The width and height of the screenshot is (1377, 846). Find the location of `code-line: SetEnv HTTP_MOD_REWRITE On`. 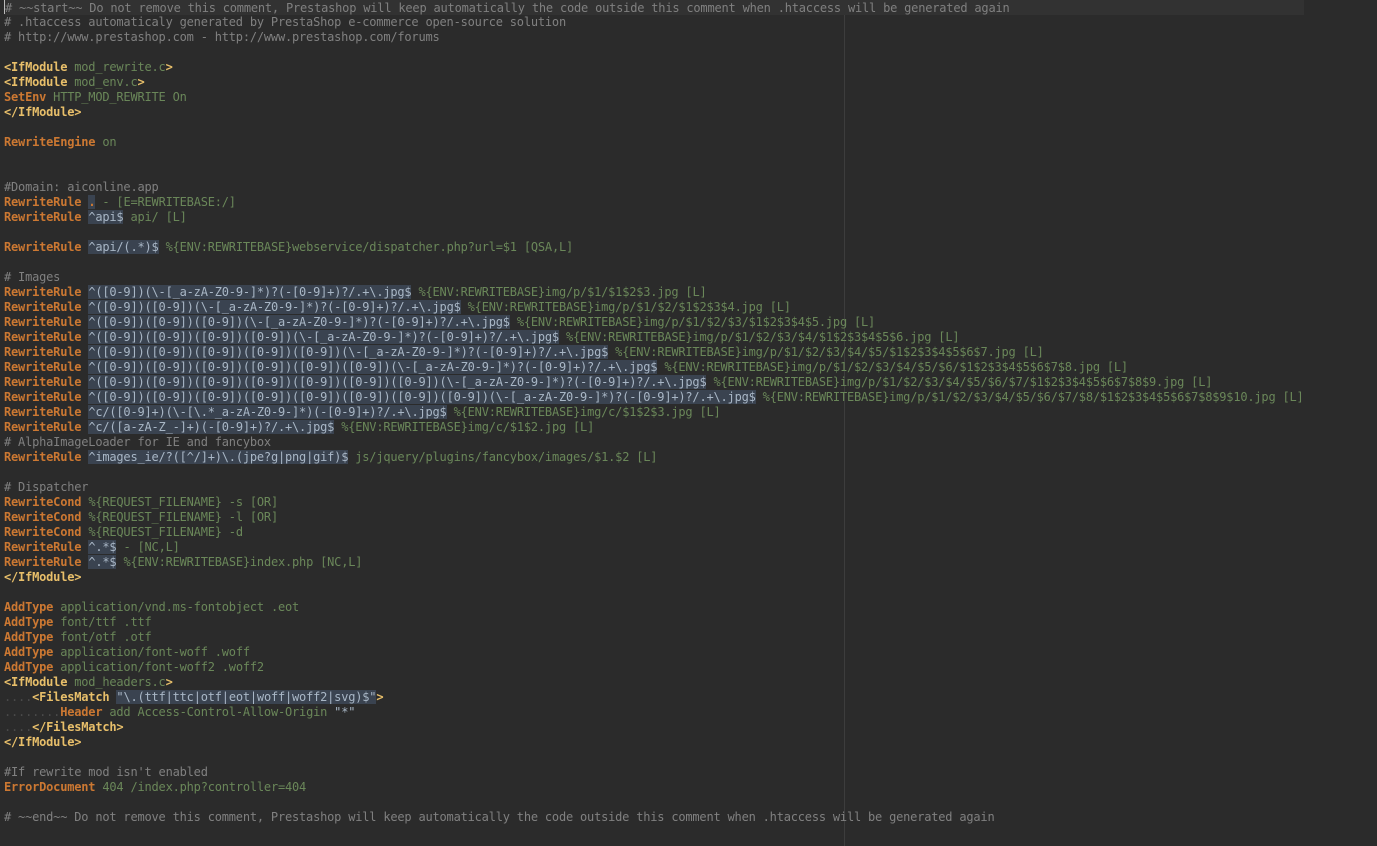

code-line: SetEnv HTTP_MOD_REWRITE On is located at coordinates (654, 97).